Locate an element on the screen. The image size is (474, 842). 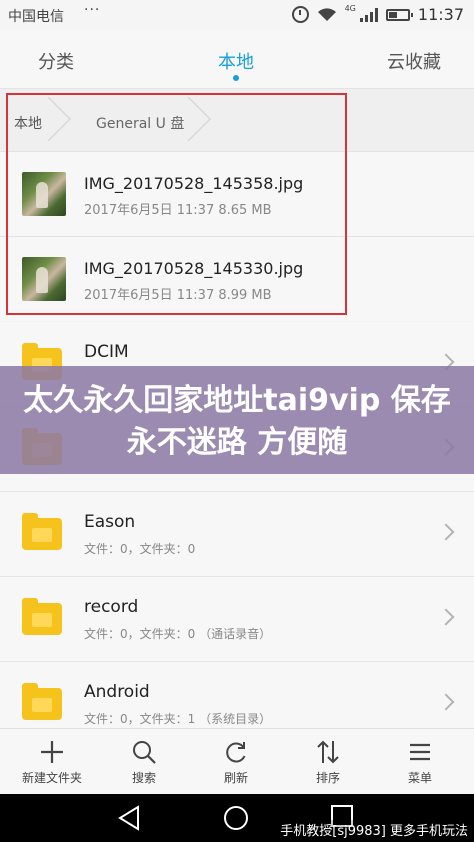
folder-meta: 文件：0，文件夹：0 （通话录音） is located at coordinates (178, 634).